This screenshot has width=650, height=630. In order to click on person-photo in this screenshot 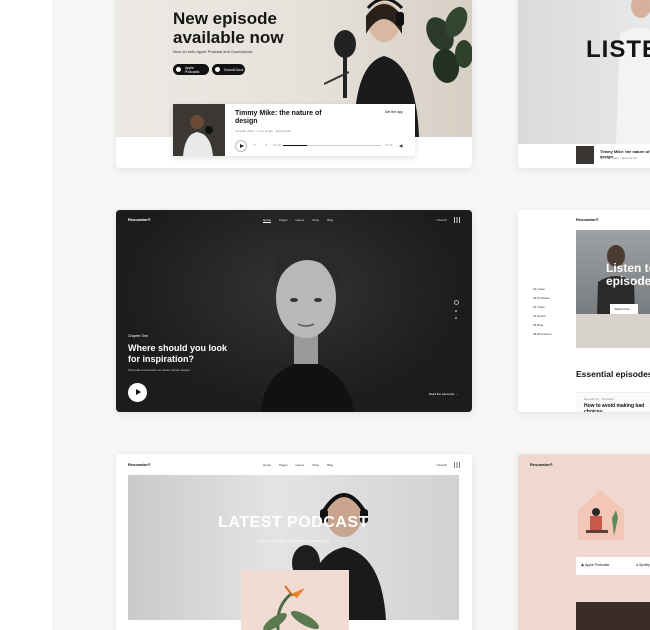, I will do `click(633, 72)`.